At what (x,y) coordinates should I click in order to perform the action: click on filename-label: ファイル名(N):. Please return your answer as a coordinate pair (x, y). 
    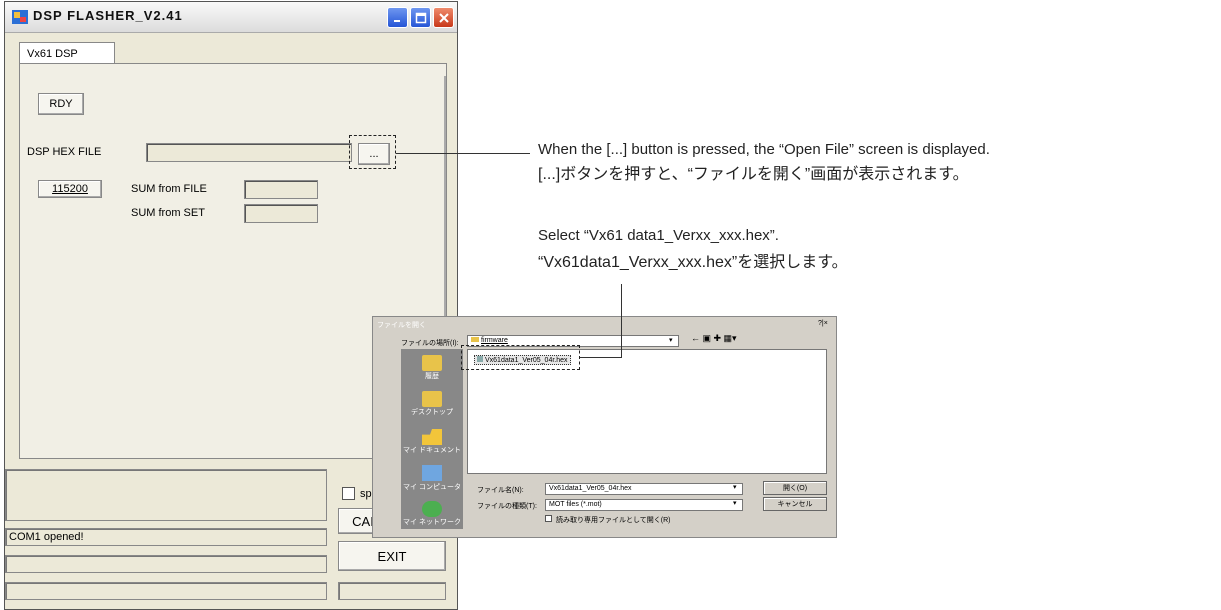
    Looking at the image, I should click on (500, 490).